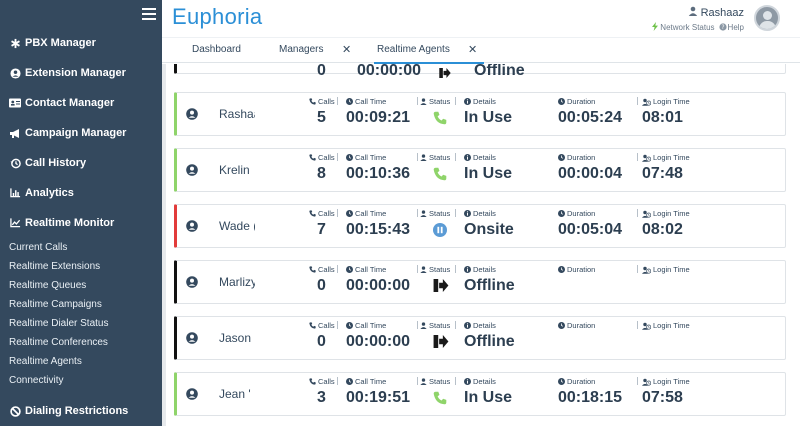 The width and height of the screenshot is (800, 426). What do you see at coordinates (378, 173) in the screenshot?
I see `call-time-value: 00:10:36` at bounding box center [378, 173].